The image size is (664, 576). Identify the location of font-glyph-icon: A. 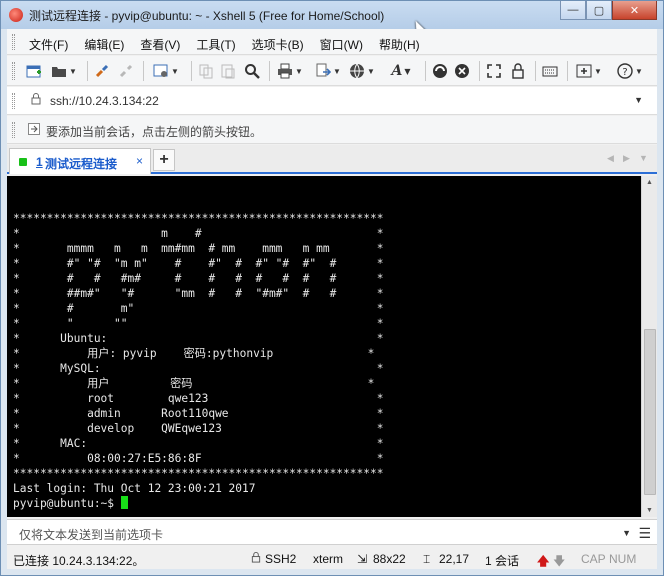
(397, 71).